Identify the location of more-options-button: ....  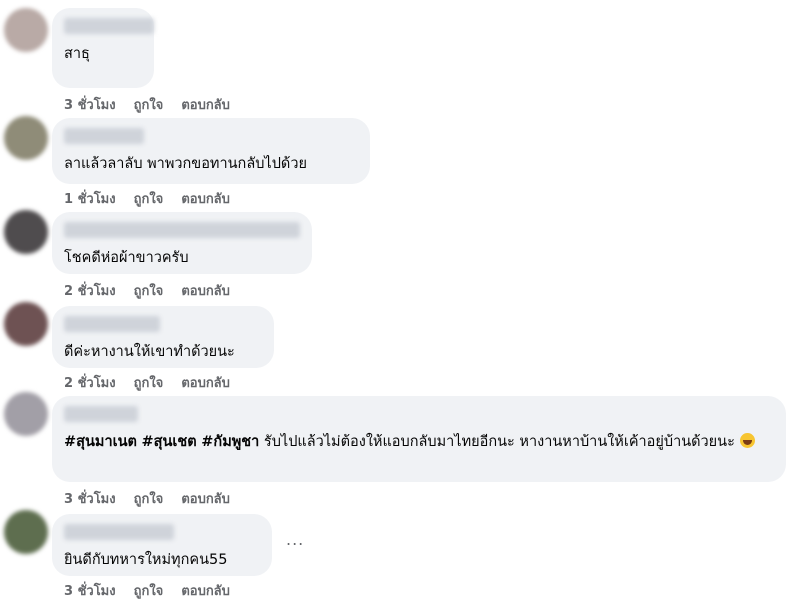
(295, 539).